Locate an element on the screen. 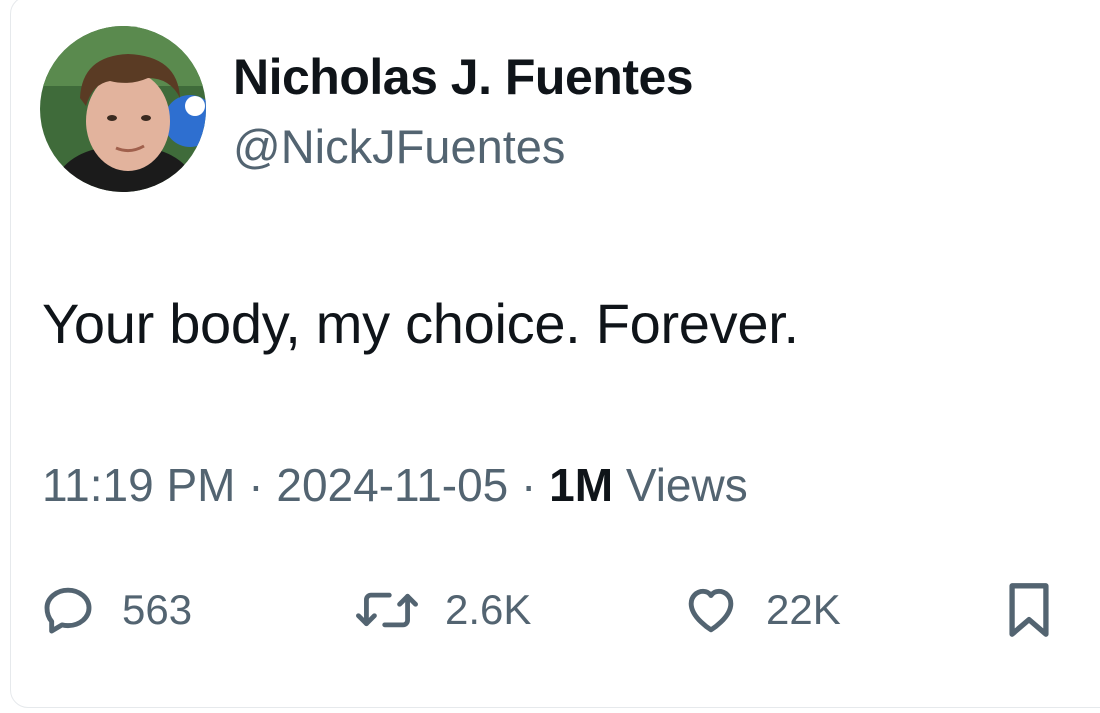 Image resolution: width=1100 pixels, height=713 pixels. avatar is located at coordinates (123, 109).